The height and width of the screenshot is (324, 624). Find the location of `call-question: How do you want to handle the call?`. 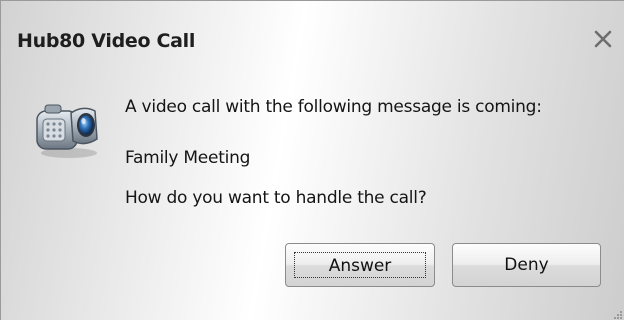

call-question: How do you want to handle the call? is located at coordinates (276, 198).